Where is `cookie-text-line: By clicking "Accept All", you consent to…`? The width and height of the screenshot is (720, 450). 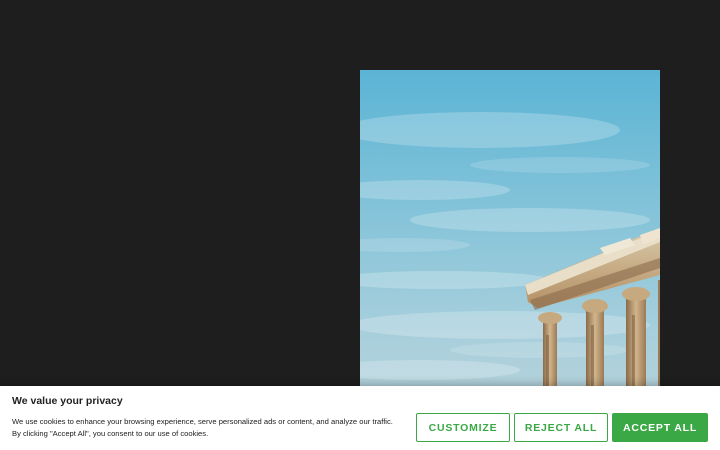 cookie-text-line: By clicking "Accept All", you consent to… is located at coordinates (110, 433).